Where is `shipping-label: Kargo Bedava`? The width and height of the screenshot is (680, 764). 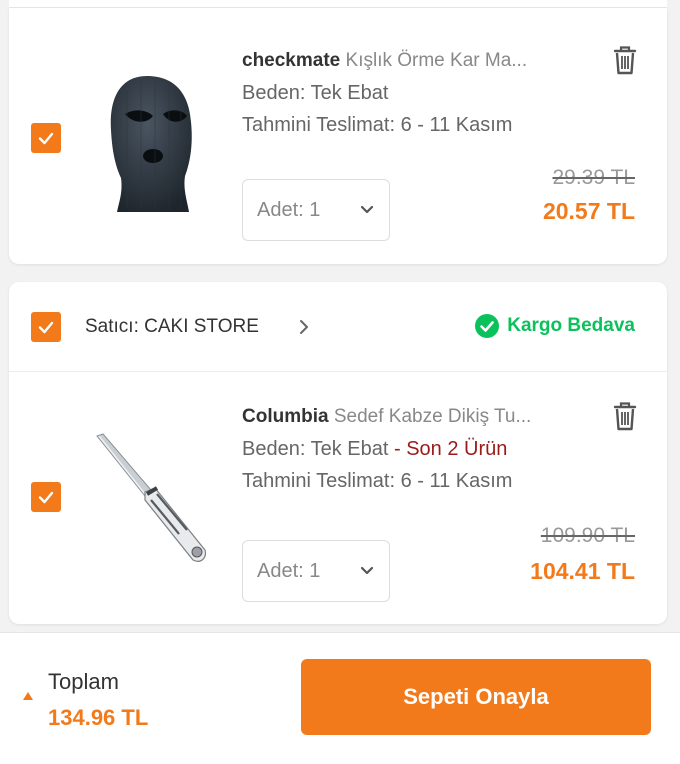 shipping-label: Kargo Bedava is located at coordinates (571, 325).